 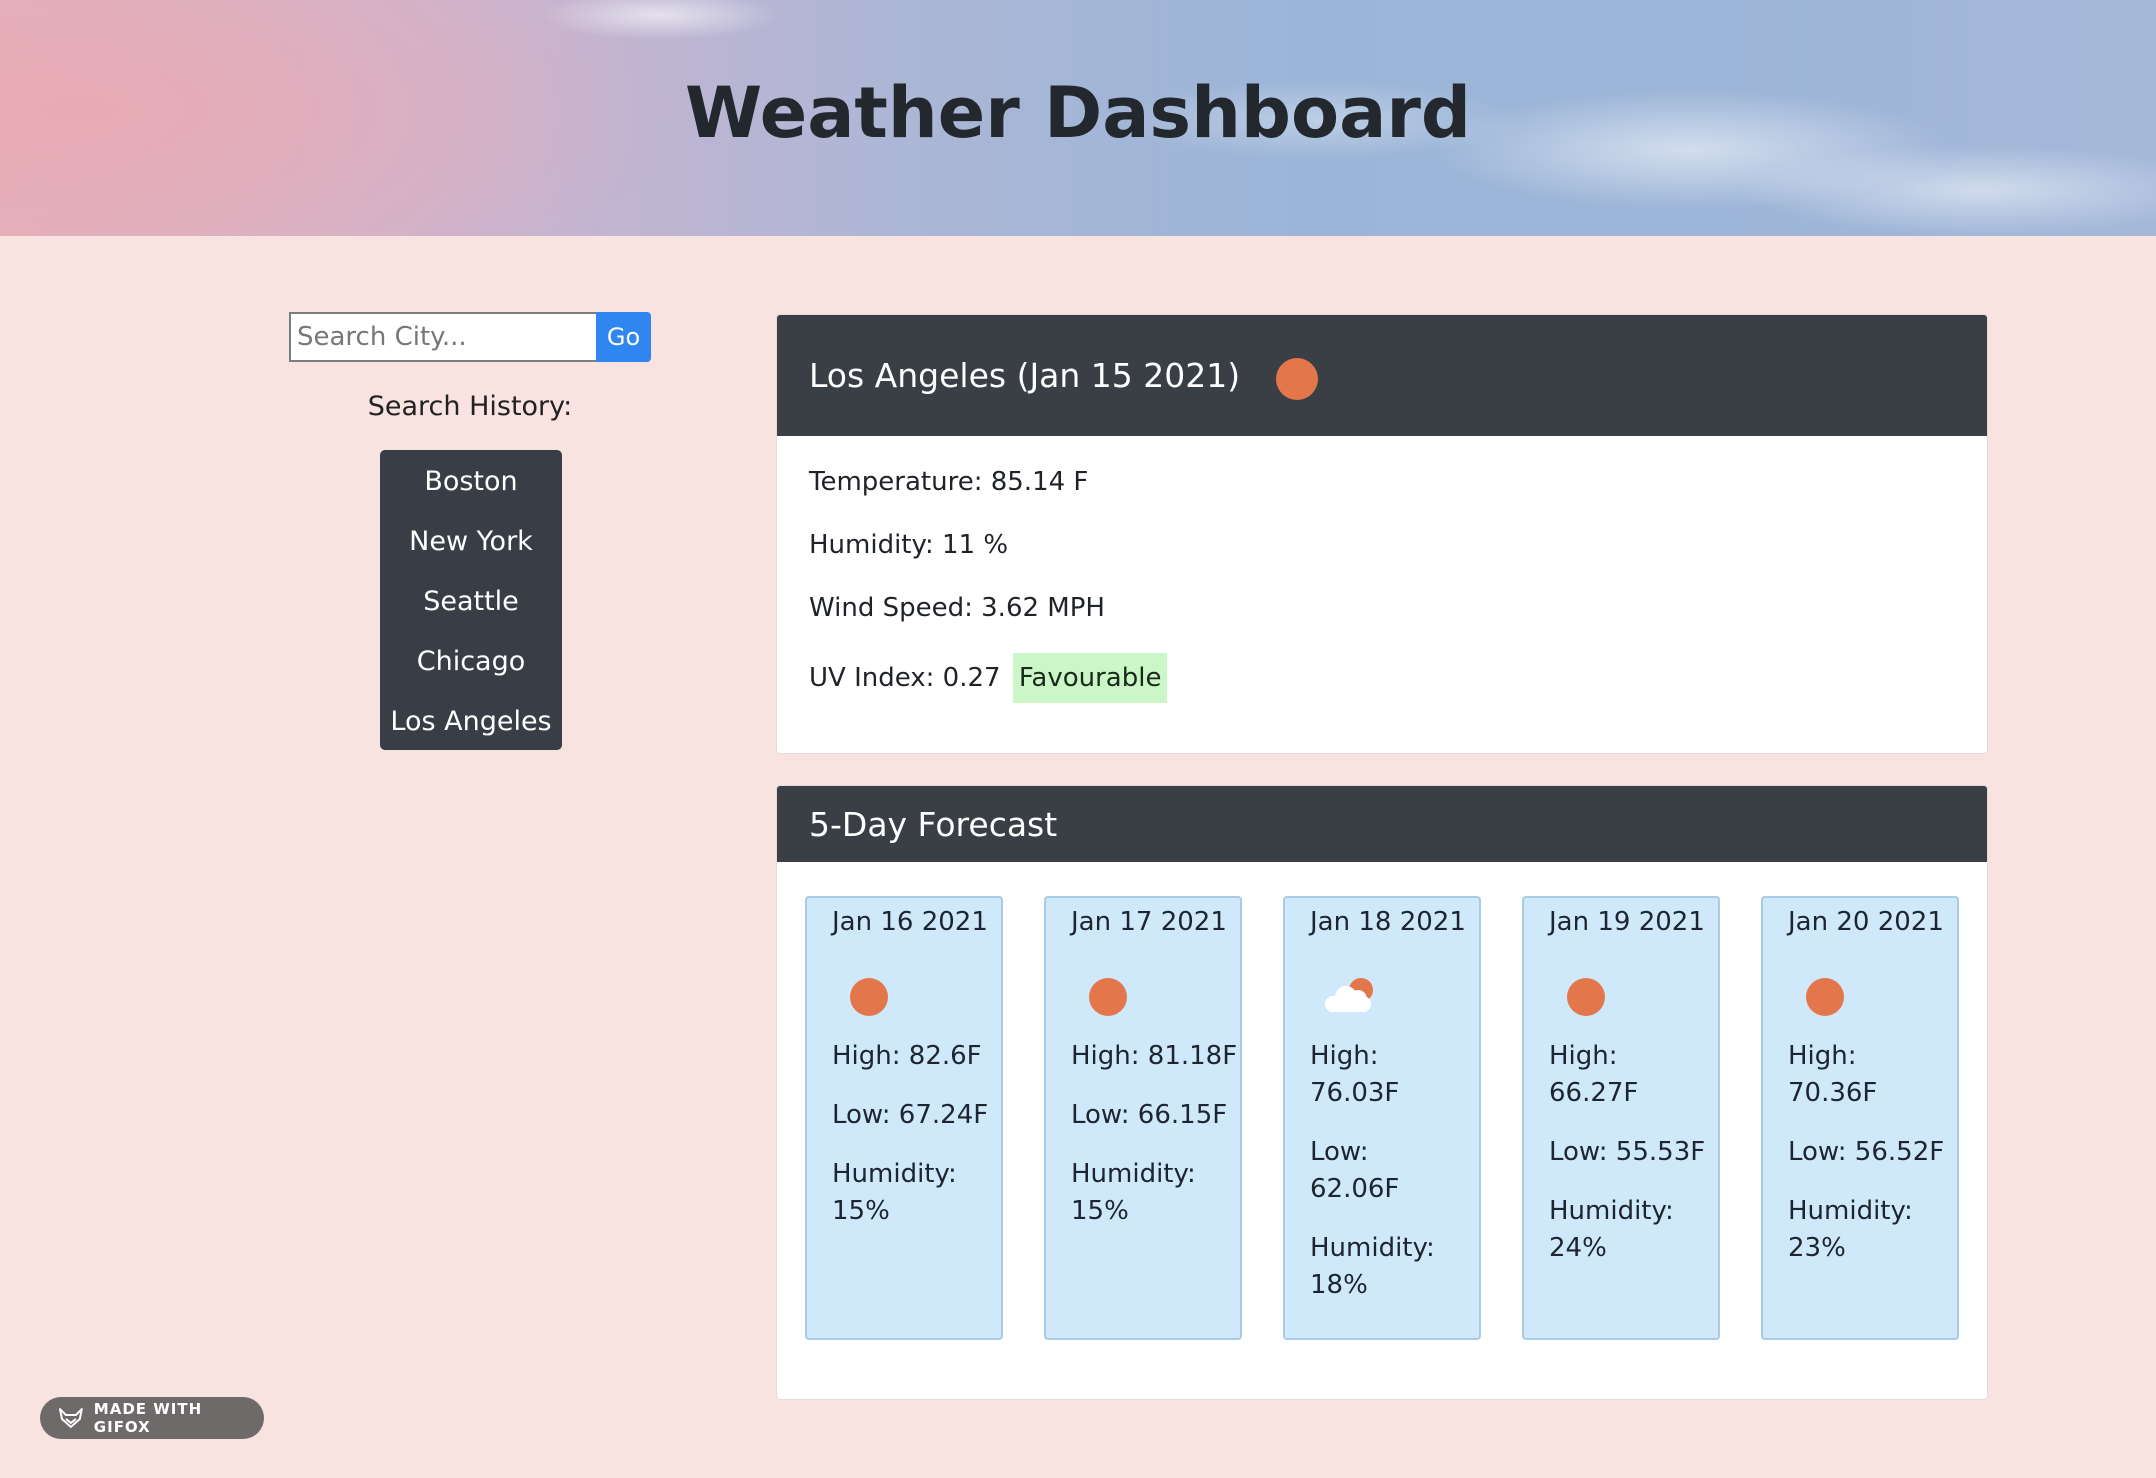 What do you see at coordinates (1149, 922) in the screenshot?
I see `forecast-date: Jan 17 2021` at bounding box center [1149, 922].